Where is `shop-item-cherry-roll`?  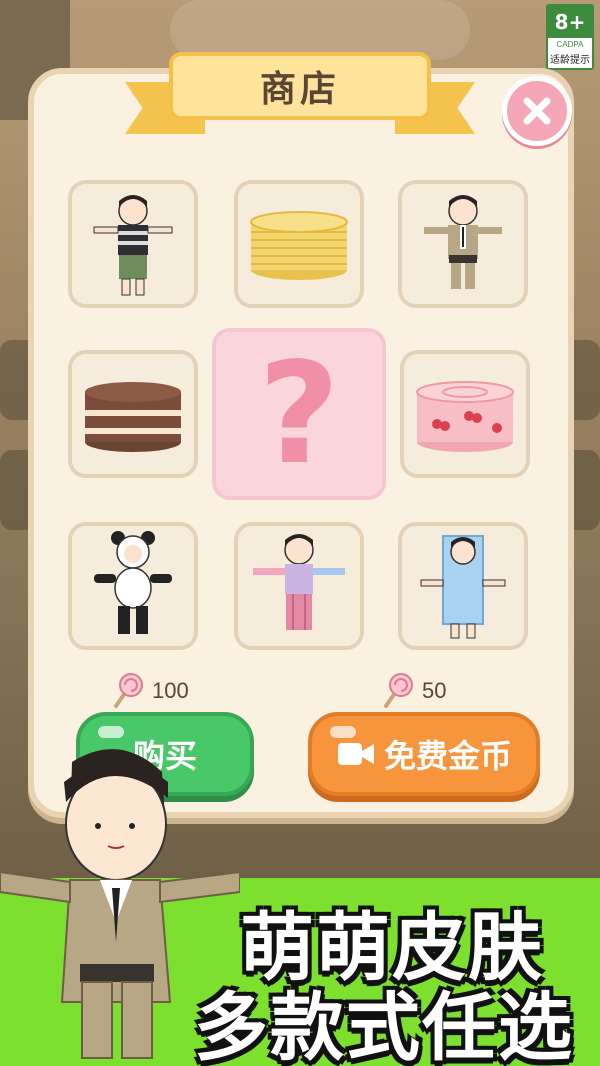
shop-item-cherry-roll is located at coordinates (465, 414).